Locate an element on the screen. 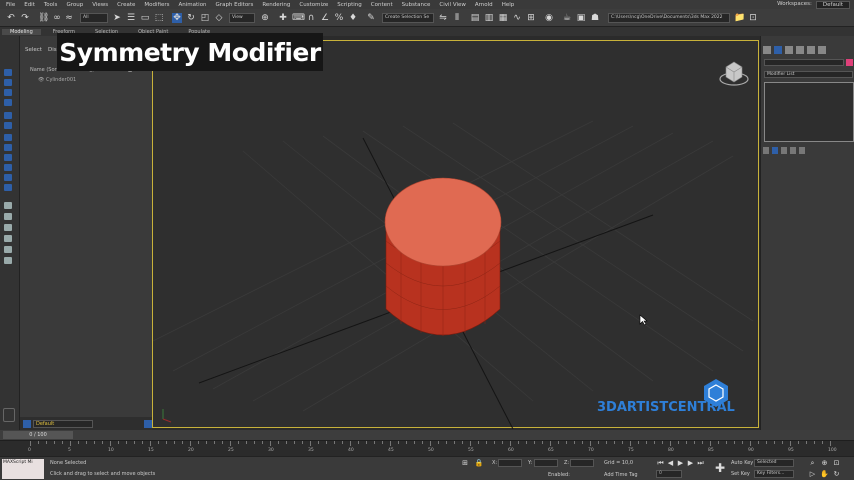 This screenshot has height=480, width=854. toggle-layer-explorer-icon: ▥ is located at coordinates (489, 18).